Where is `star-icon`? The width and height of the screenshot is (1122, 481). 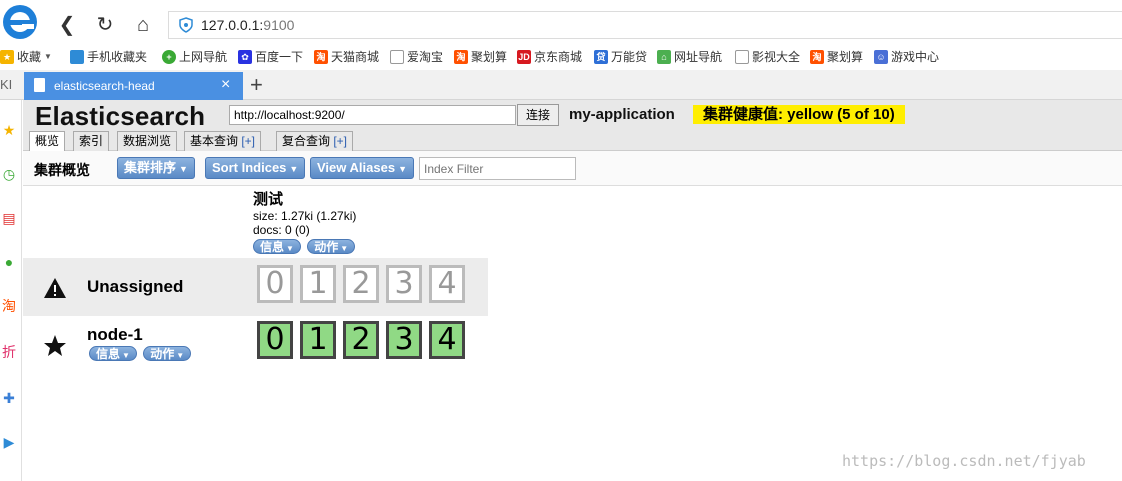
star-icon is located at coordinates (55, 345).